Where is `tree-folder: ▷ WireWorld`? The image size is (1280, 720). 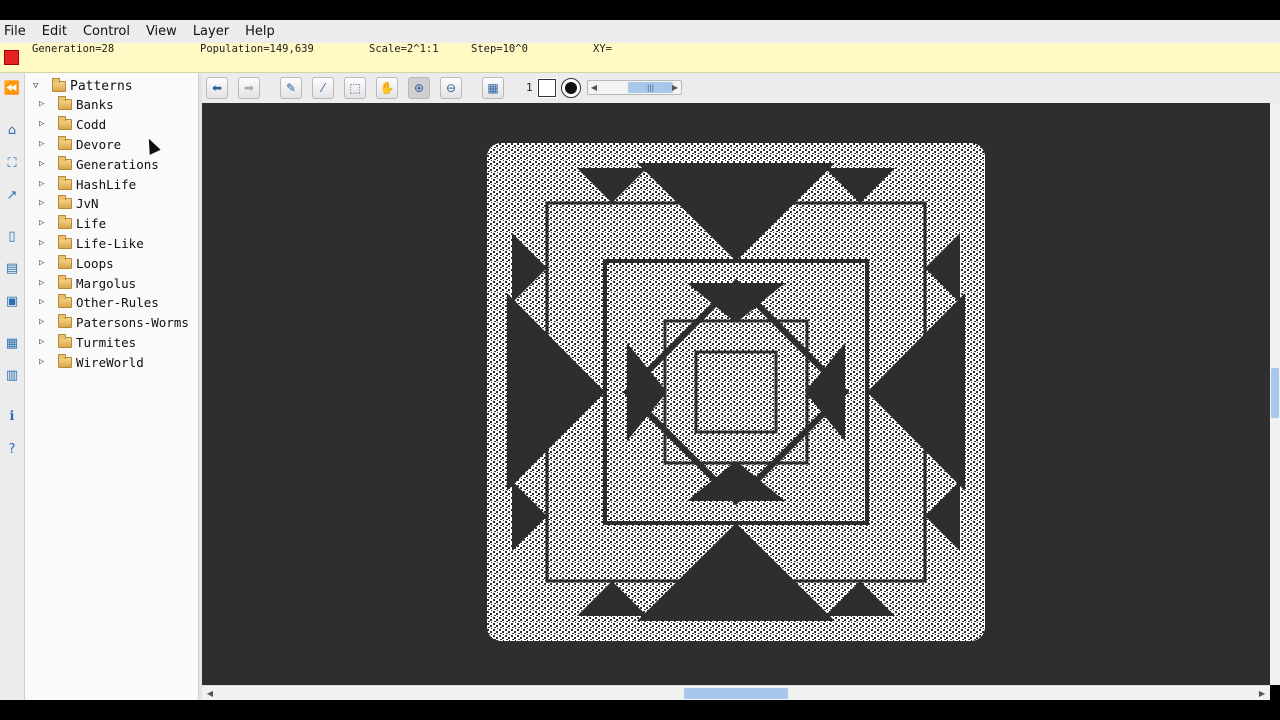 tree-folder: ▷ WireWorld is located at coordinates (91, 362).